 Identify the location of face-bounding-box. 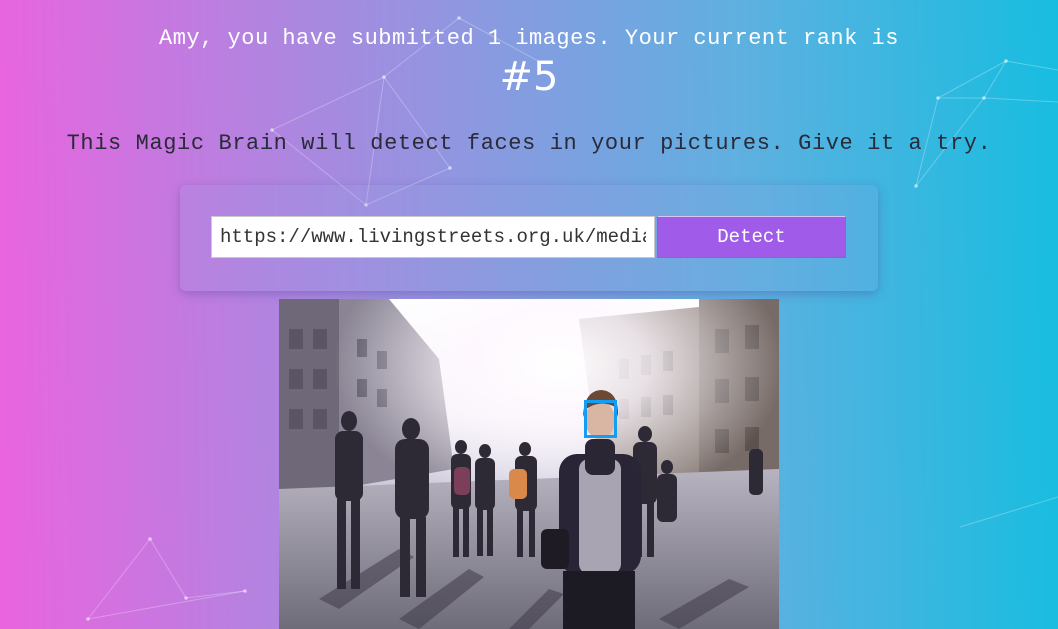
(600, 419).